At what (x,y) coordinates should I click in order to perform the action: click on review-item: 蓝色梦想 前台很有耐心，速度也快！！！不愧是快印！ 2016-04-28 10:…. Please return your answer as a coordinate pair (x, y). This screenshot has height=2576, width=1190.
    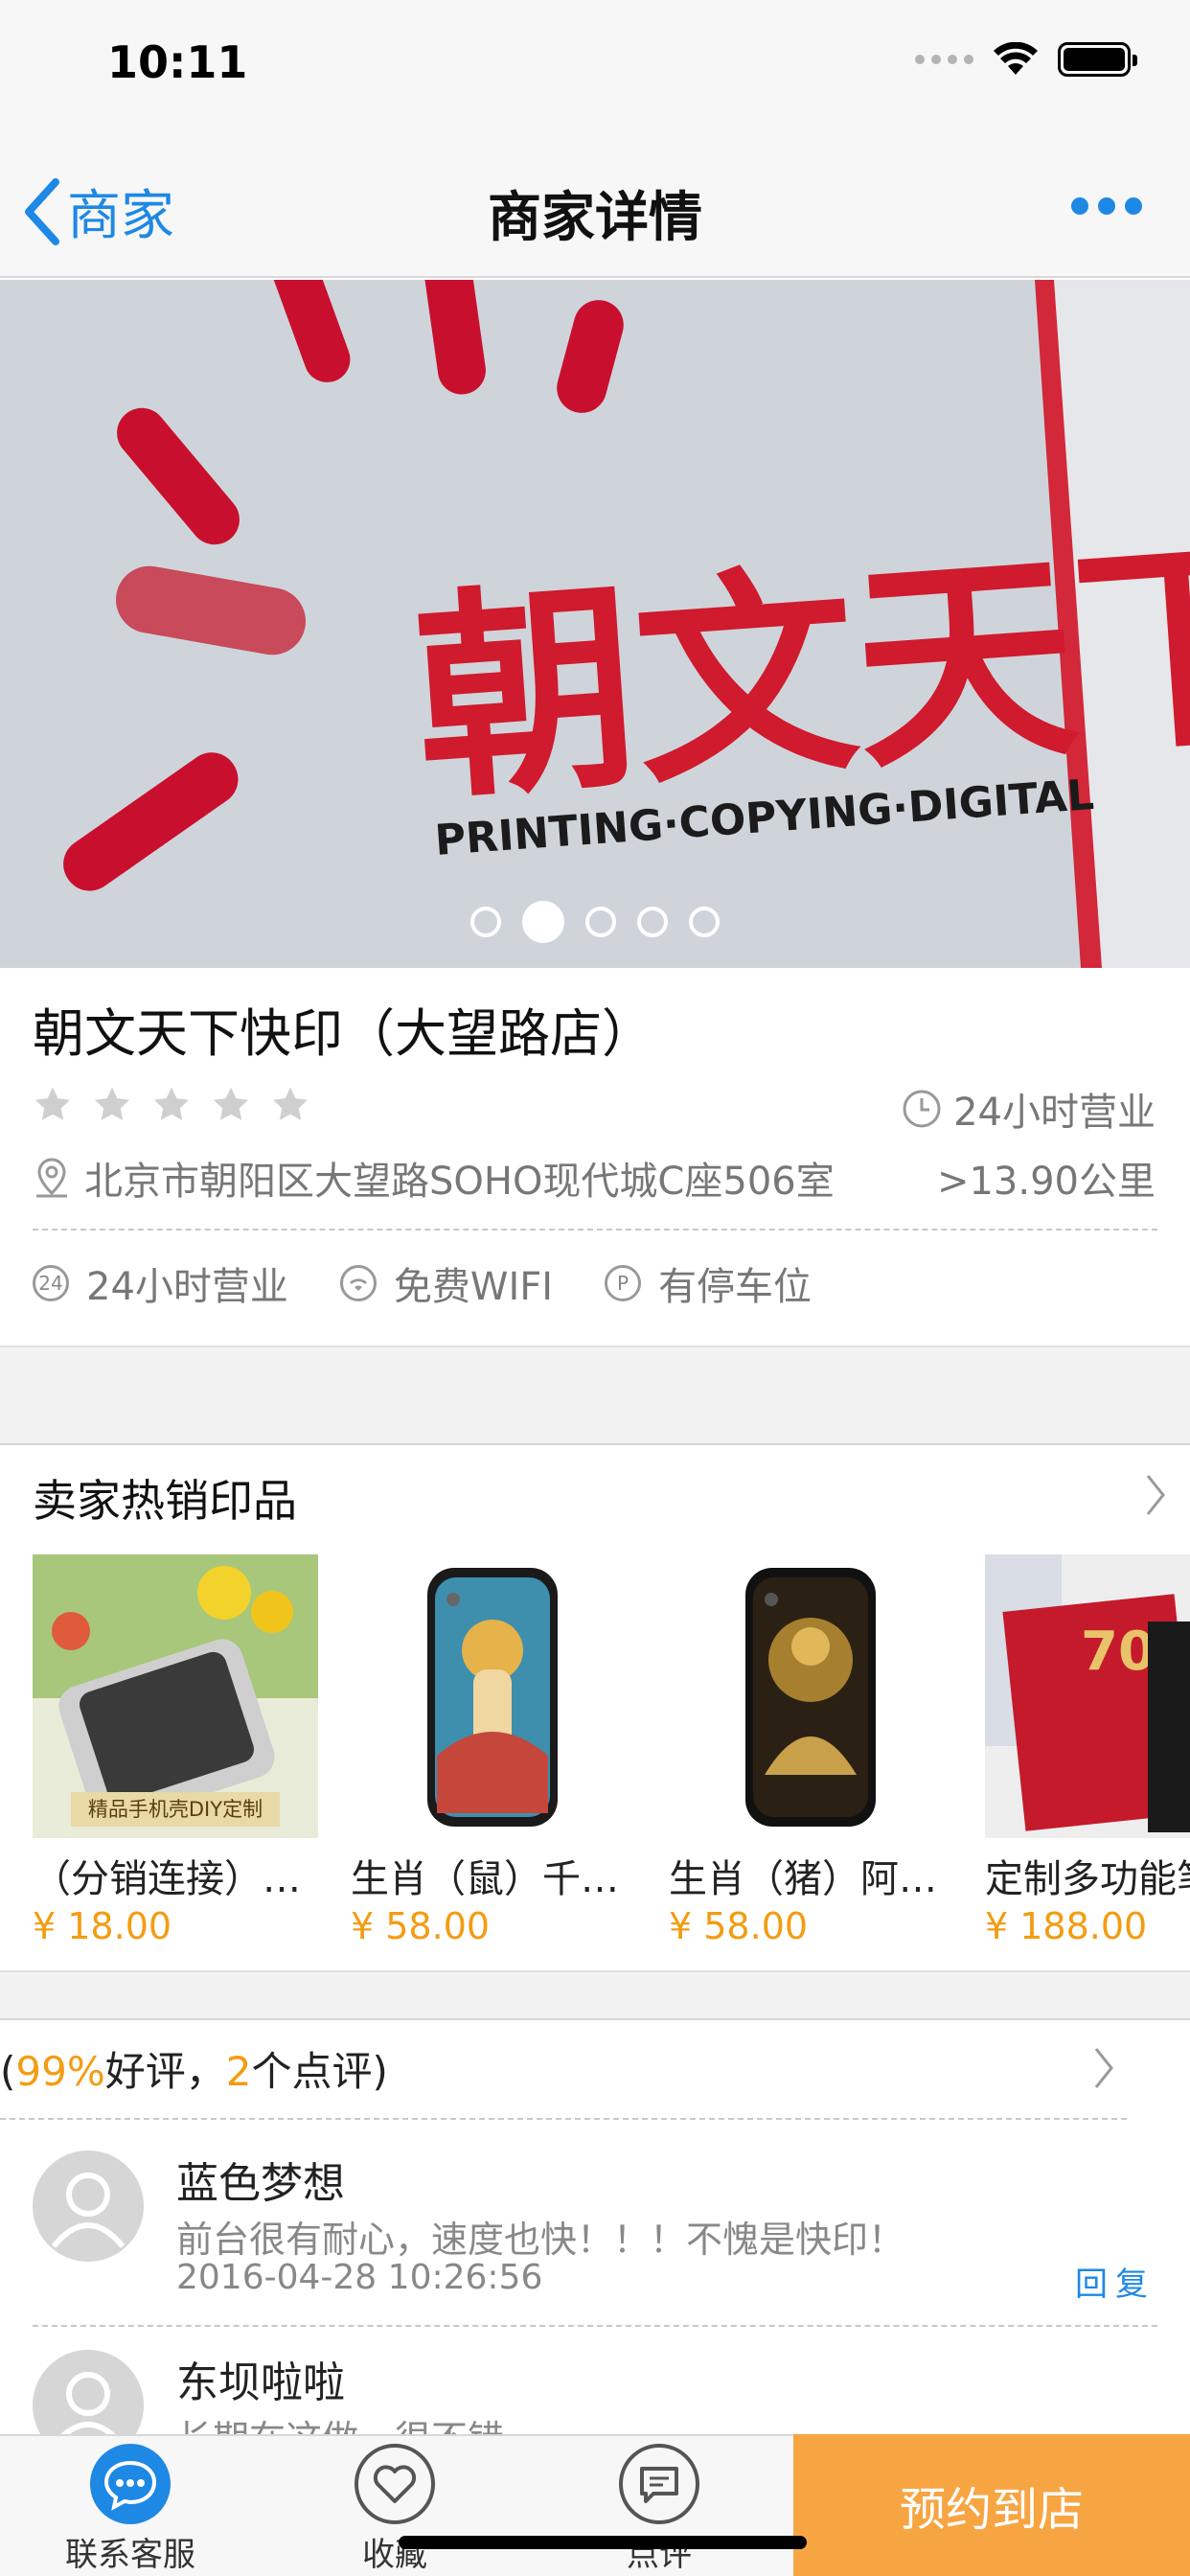
    Looking at the image, I should click on (594, 2236).